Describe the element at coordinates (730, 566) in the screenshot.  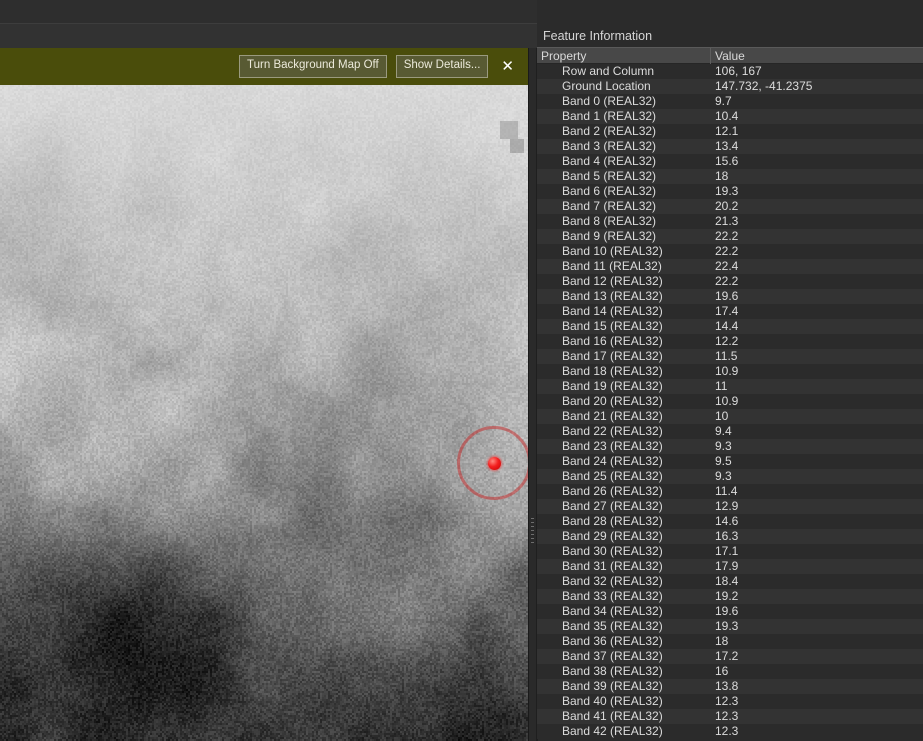
I see `table-row: Band 31 (REAL32) 17.9` at that location.